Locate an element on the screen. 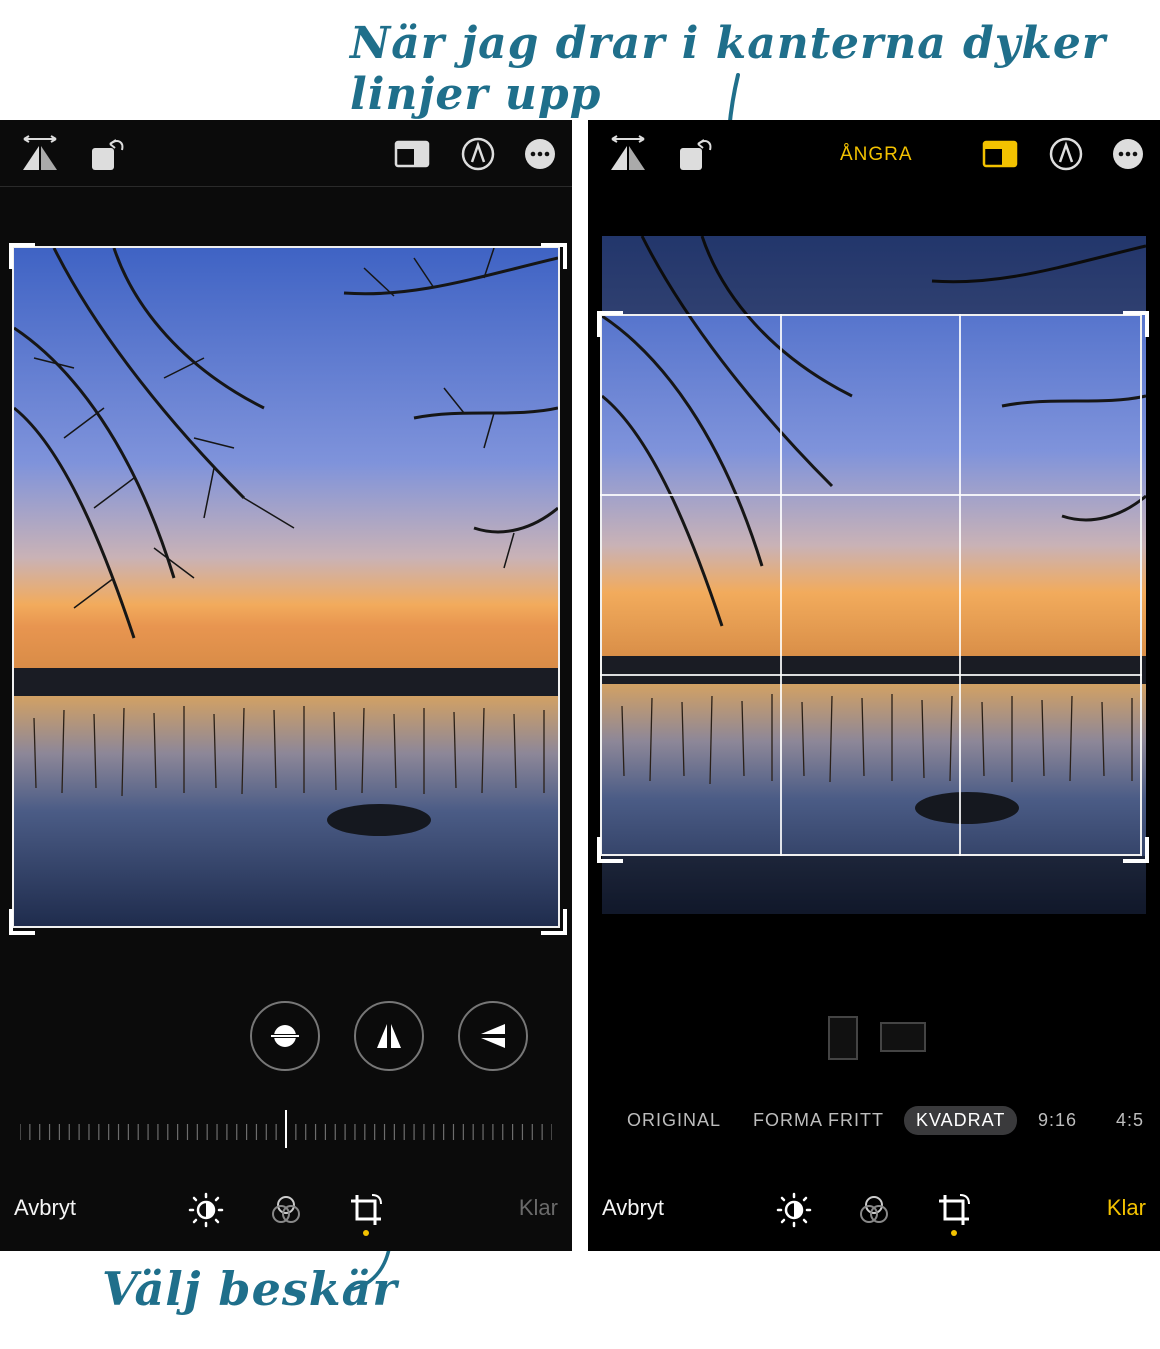  aspect-option-9-16: 9:16 is located at coordinates (1057, 1120).